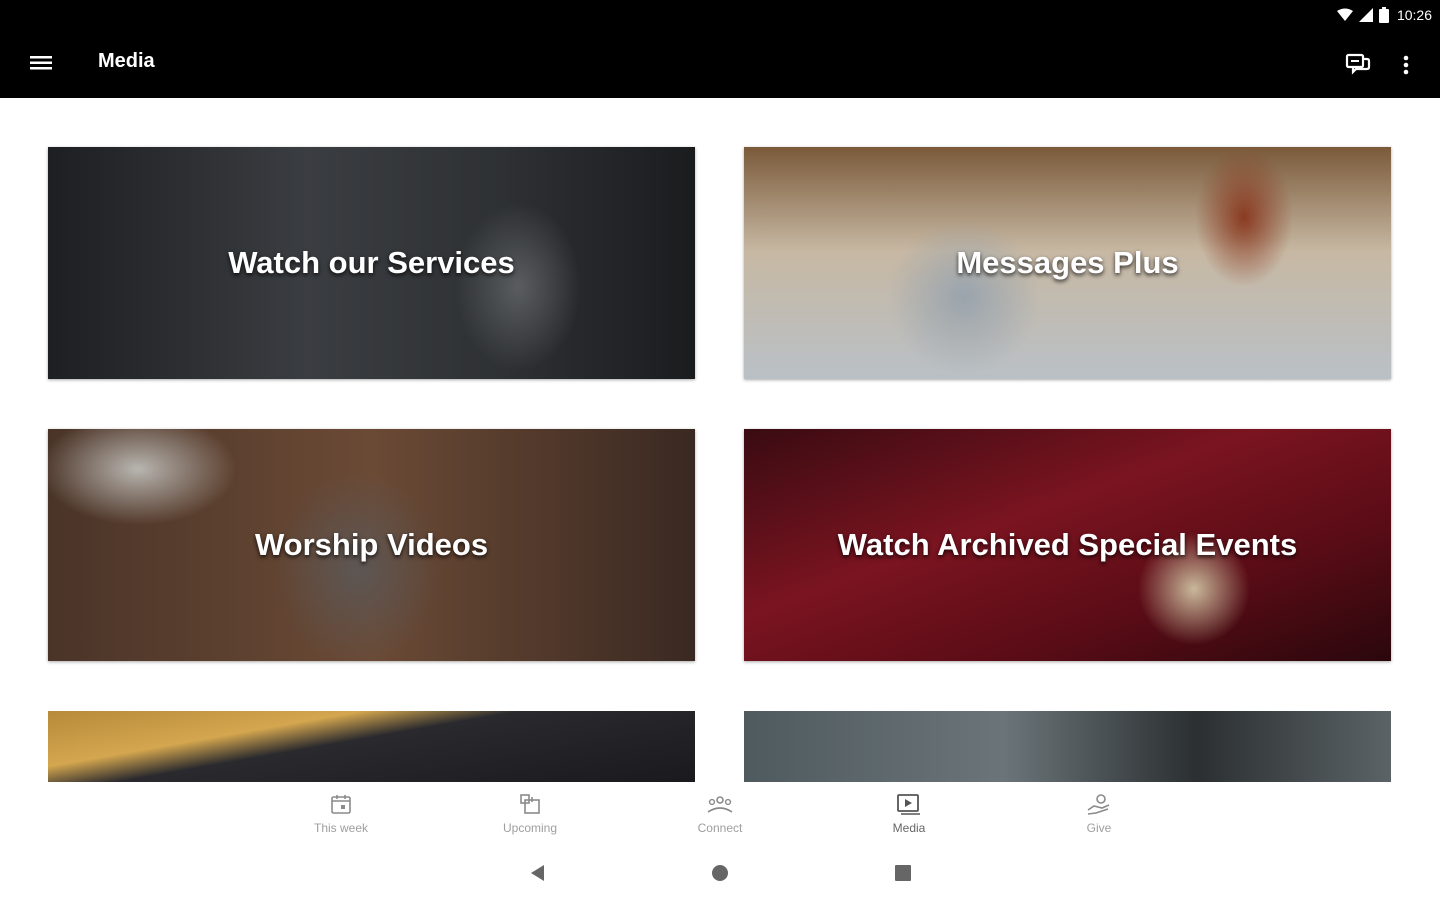 Image resolution: width=1440 pixels, height=900 pixels. Describe the element at coordinates (126, 61) in the screenshot. I see `page-title: Media` at that location.